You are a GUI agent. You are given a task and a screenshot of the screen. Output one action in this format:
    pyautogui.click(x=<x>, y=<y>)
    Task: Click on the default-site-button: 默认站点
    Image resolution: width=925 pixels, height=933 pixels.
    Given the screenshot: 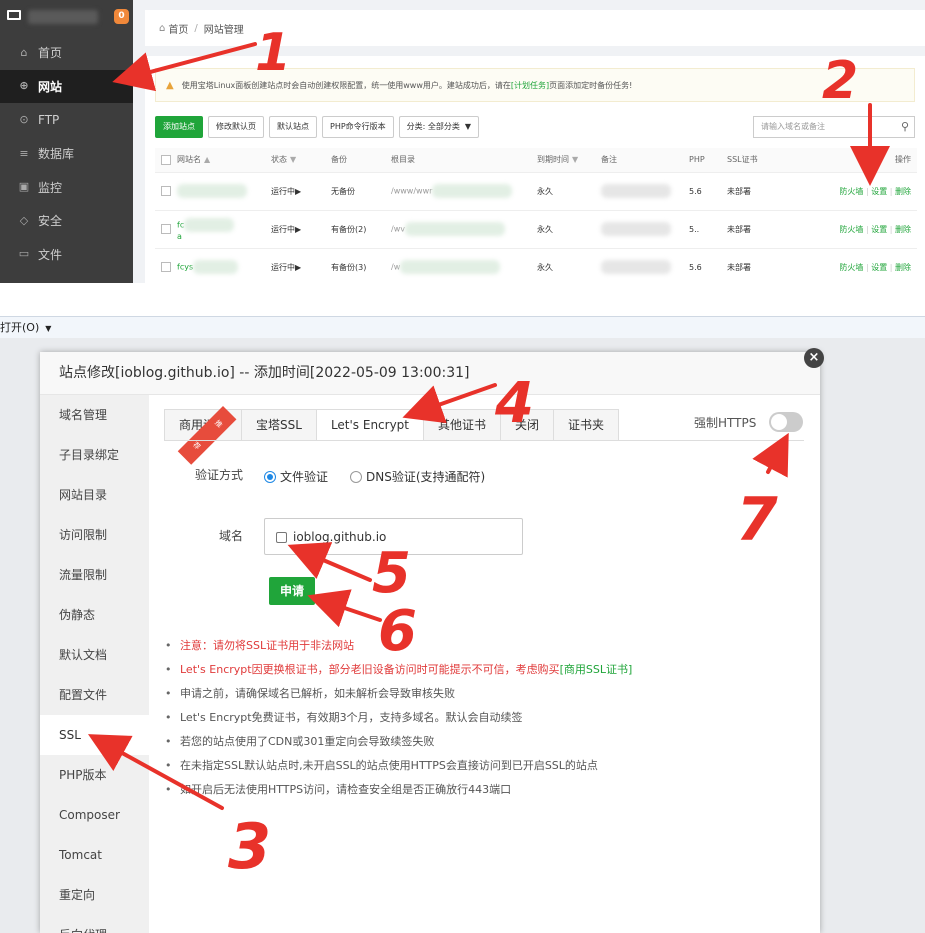 What is the action you would take?
    pyautogui.click(x=293, y=127)
    